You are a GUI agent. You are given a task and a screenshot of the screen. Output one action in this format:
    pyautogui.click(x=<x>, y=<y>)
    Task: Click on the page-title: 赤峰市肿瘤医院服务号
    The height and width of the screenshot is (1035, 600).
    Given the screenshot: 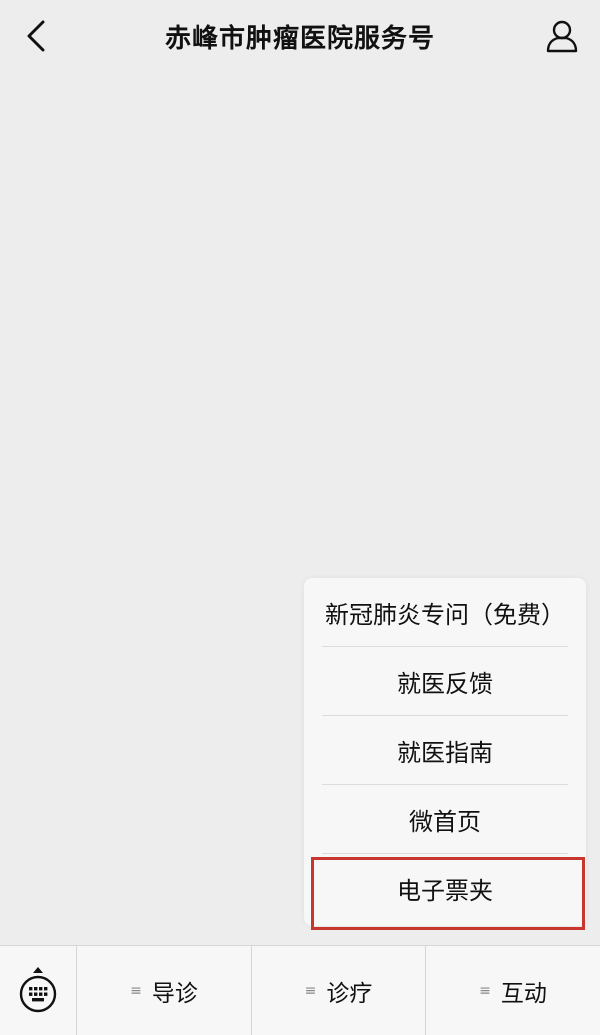 What is the action you would take?
    pyautogui.click(x=299, y=38)
    